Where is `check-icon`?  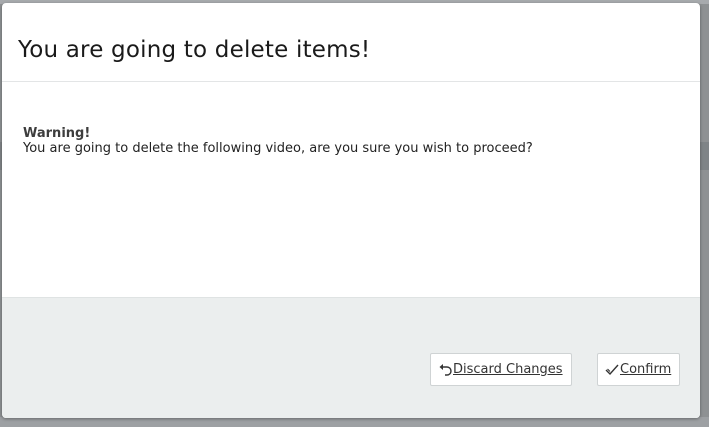 check-icon is located at coordinates (612, 370).